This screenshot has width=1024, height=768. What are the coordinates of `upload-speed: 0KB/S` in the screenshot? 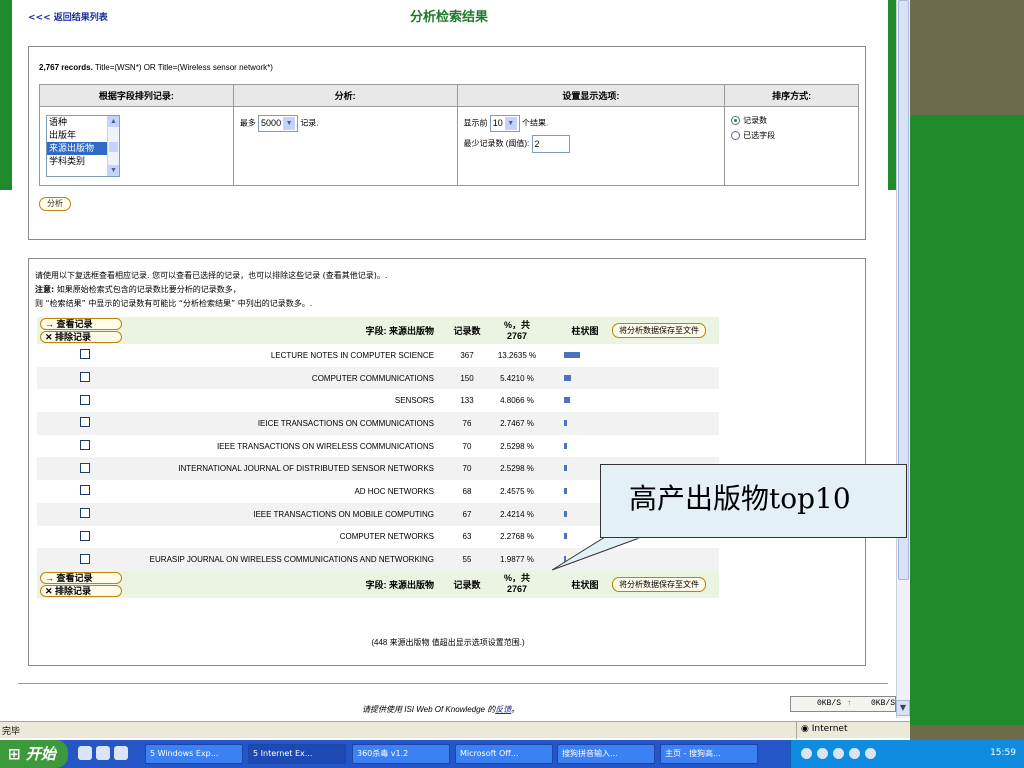 It's located at (883, 703).